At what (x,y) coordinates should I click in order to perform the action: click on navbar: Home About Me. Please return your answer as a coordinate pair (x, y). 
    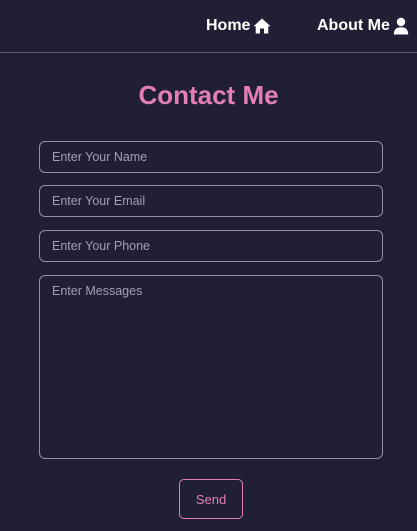
    Looking at the image, I should click on (208, 26).